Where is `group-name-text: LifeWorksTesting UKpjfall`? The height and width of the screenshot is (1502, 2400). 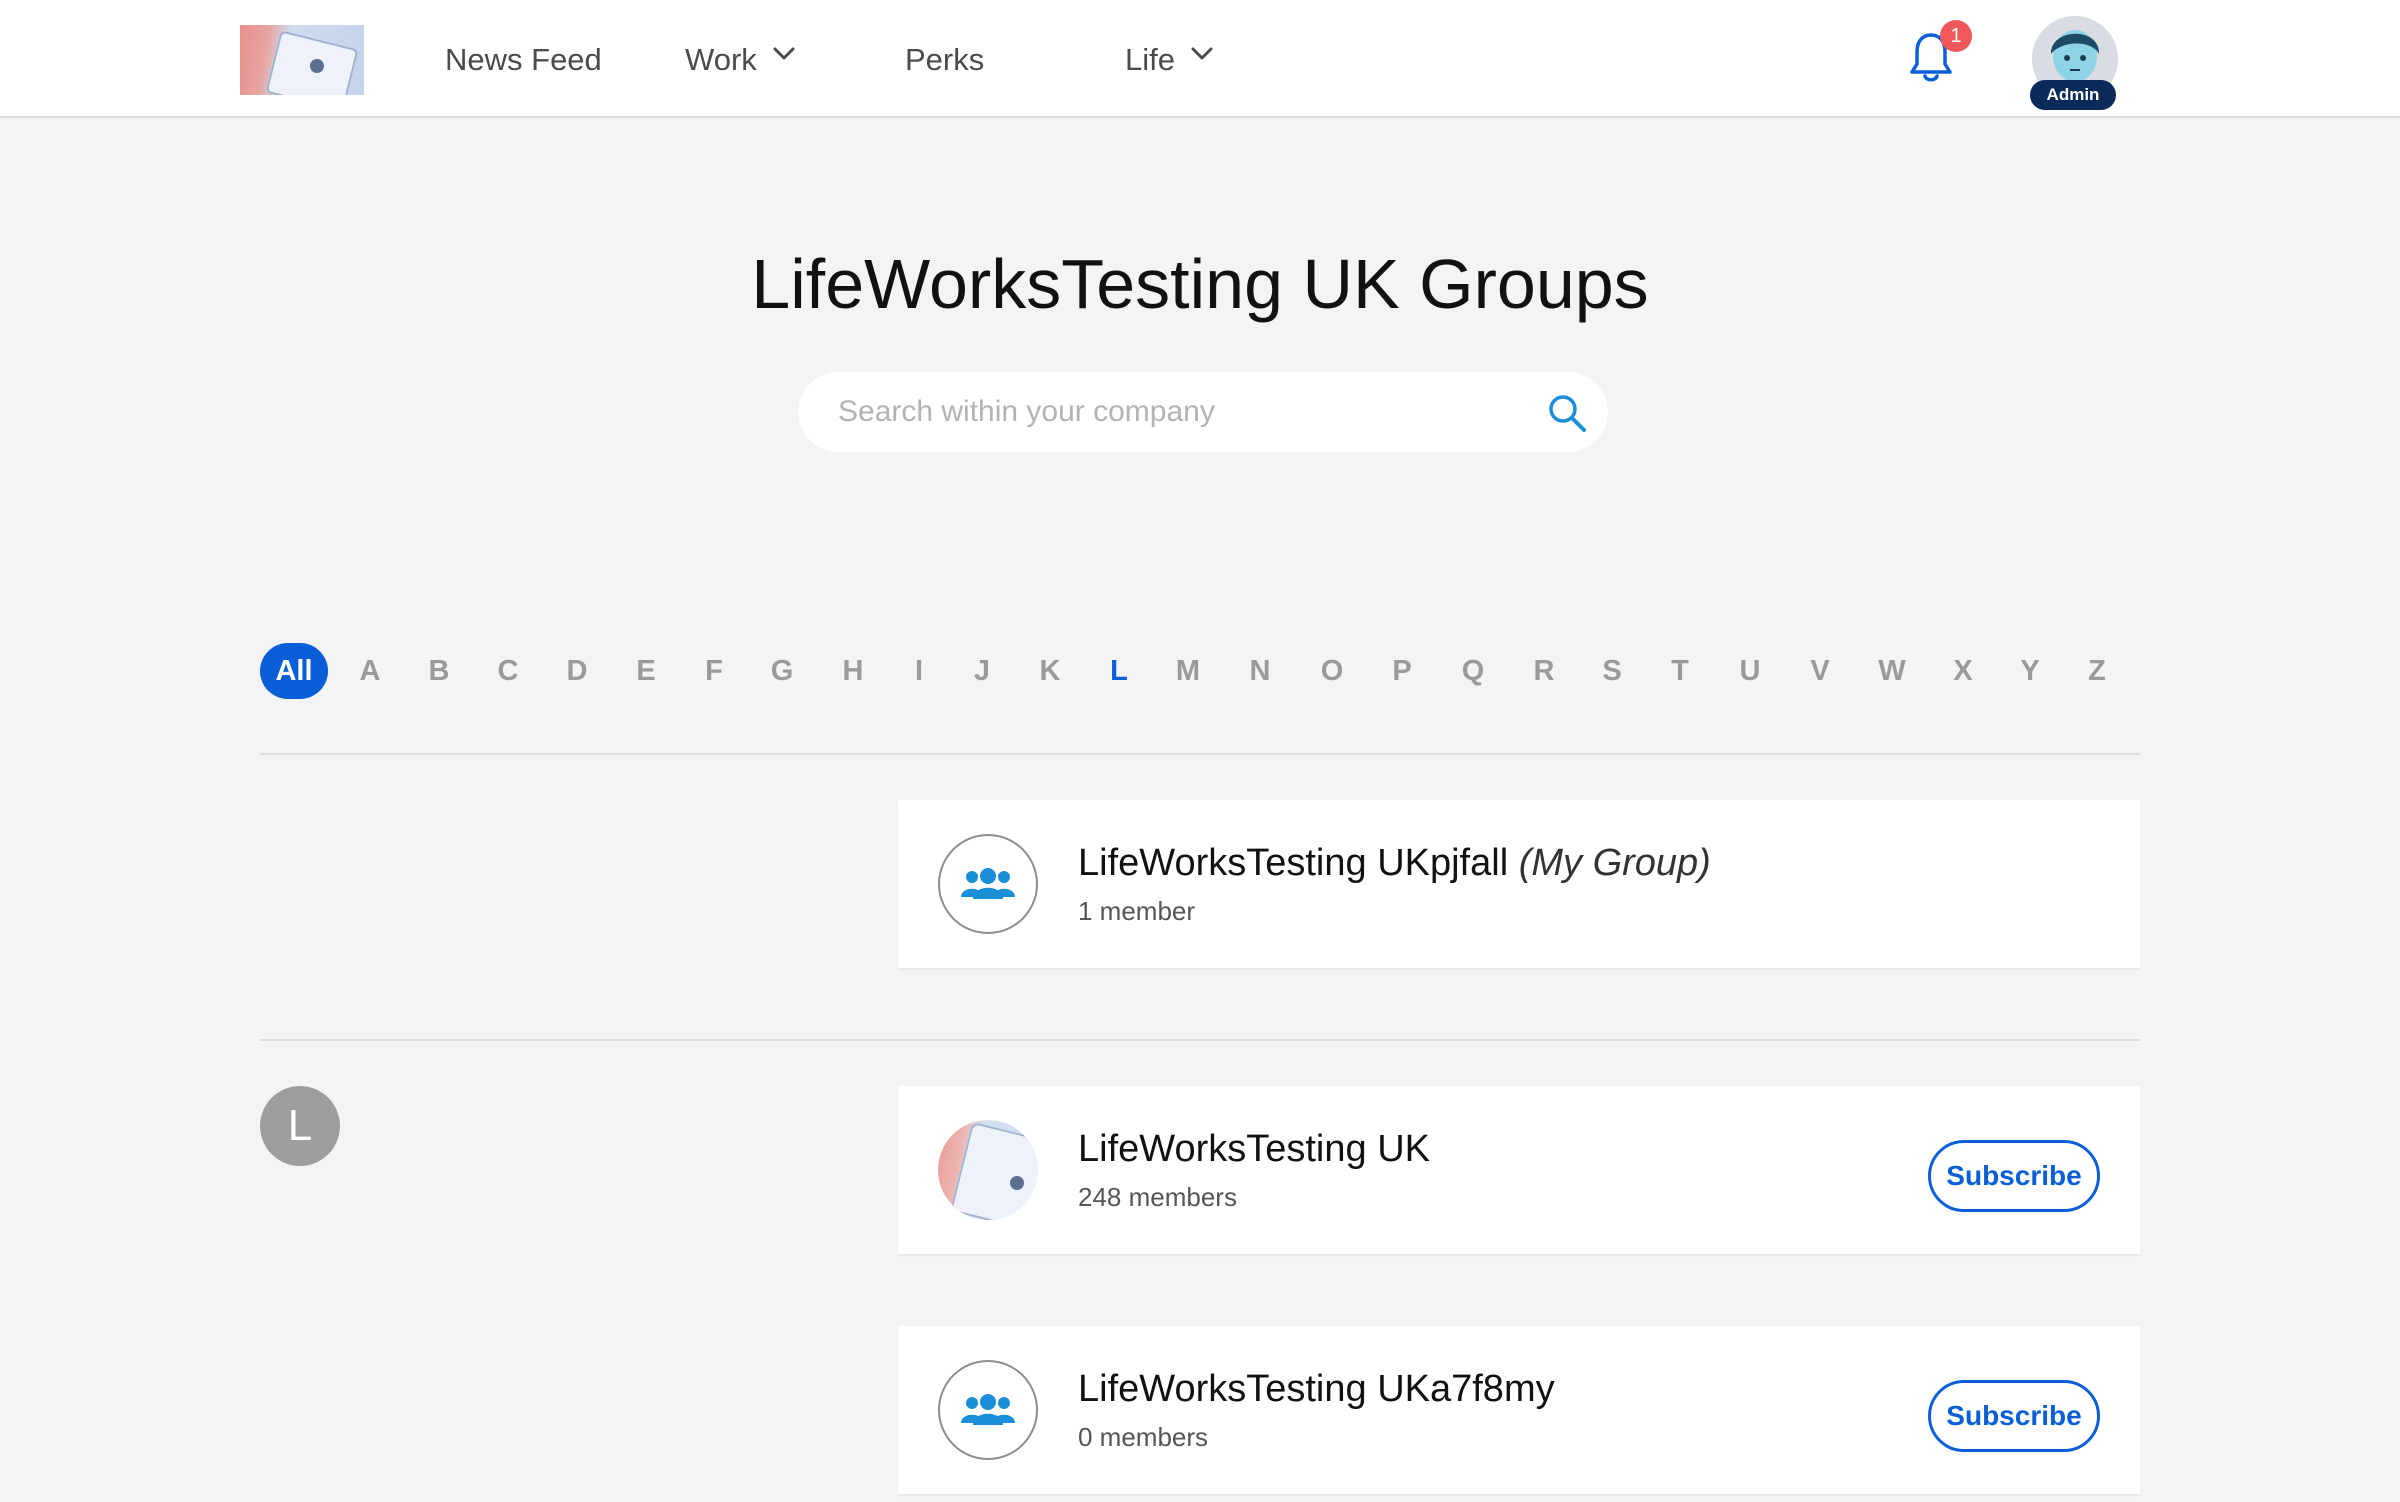 group-name-text: LifeWorksTesting UKpjfall is located at coordinates (1293, 863).